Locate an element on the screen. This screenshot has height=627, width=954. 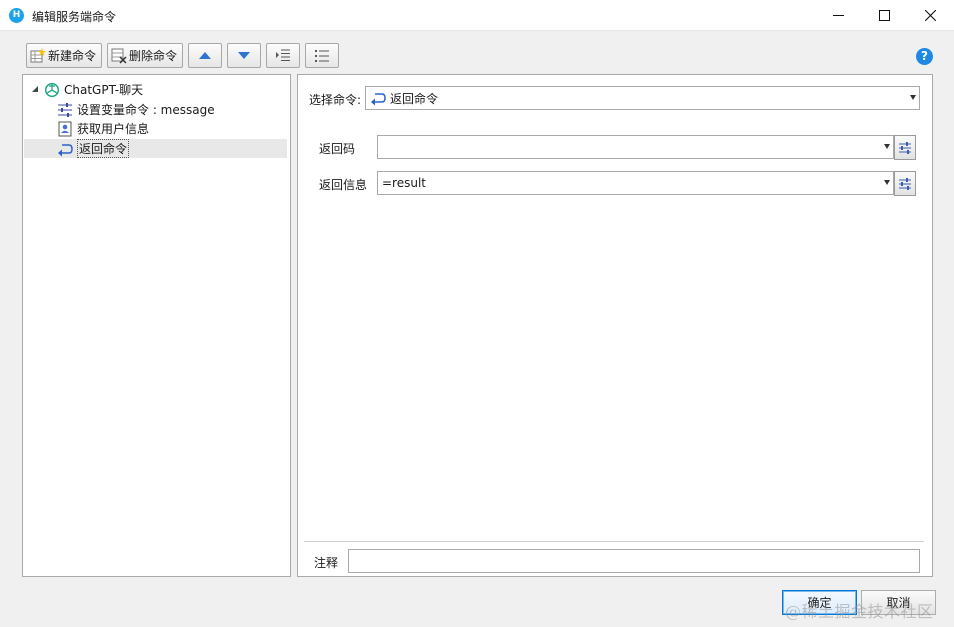
new-command-button: 新建命令 is located at coordinates (64, 55).